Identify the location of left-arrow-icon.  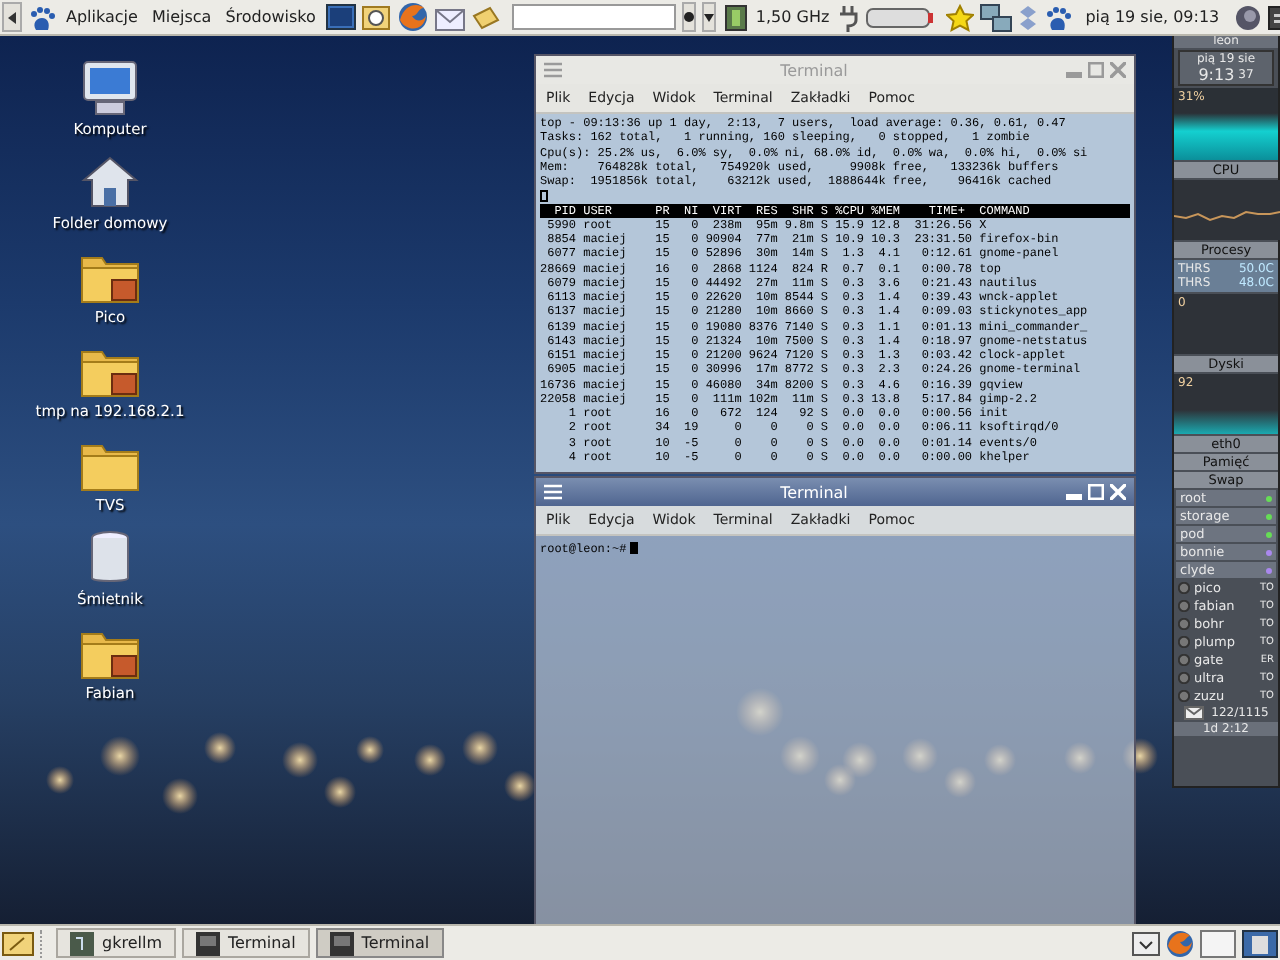
(12, 17).